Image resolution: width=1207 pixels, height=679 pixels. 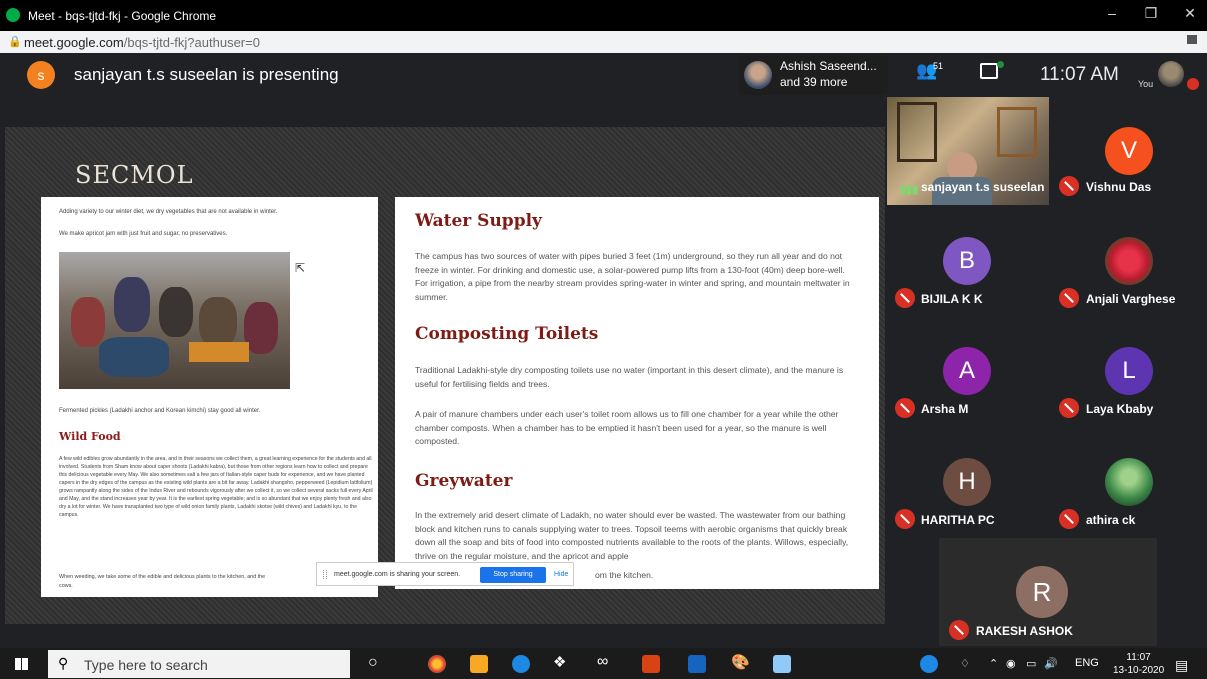 What do you see at coordinates (1129, 482) in the screenshot?
I see `participant-photo-nature` at bounding box center [1129, 482].